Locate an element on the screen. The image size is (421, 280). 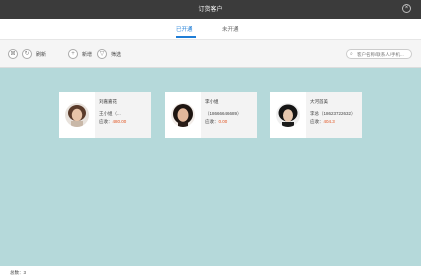
toolbar: ⊠ ↻ 刷新 + 新增 ▽ 筛选 ⌕ is located at coordinates (210, 54).